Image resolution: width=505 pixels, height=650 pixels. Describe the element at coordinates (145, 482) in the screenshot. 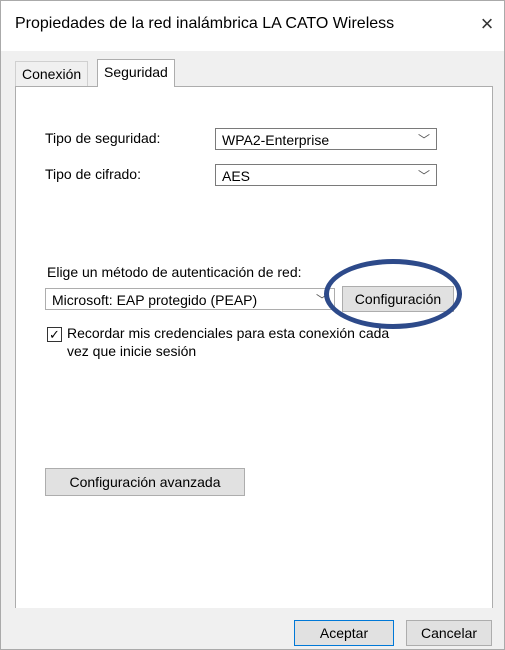

I see `advanced-settings-button: Configuración avanzada` at that location.